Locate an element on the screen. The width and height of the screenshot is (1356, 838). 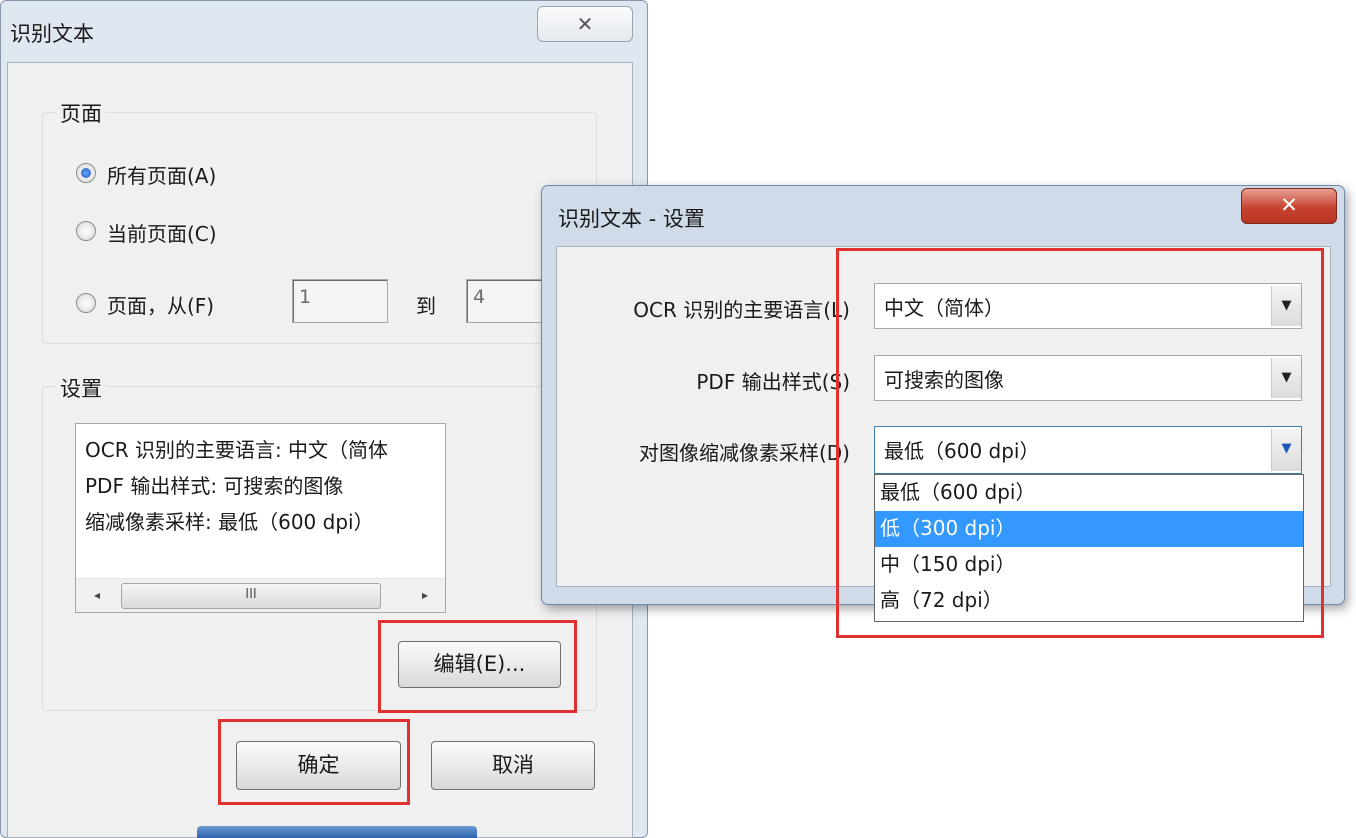
horizontal-scrollbar: ◂ III ▸ is located at coordinates (260, 595).